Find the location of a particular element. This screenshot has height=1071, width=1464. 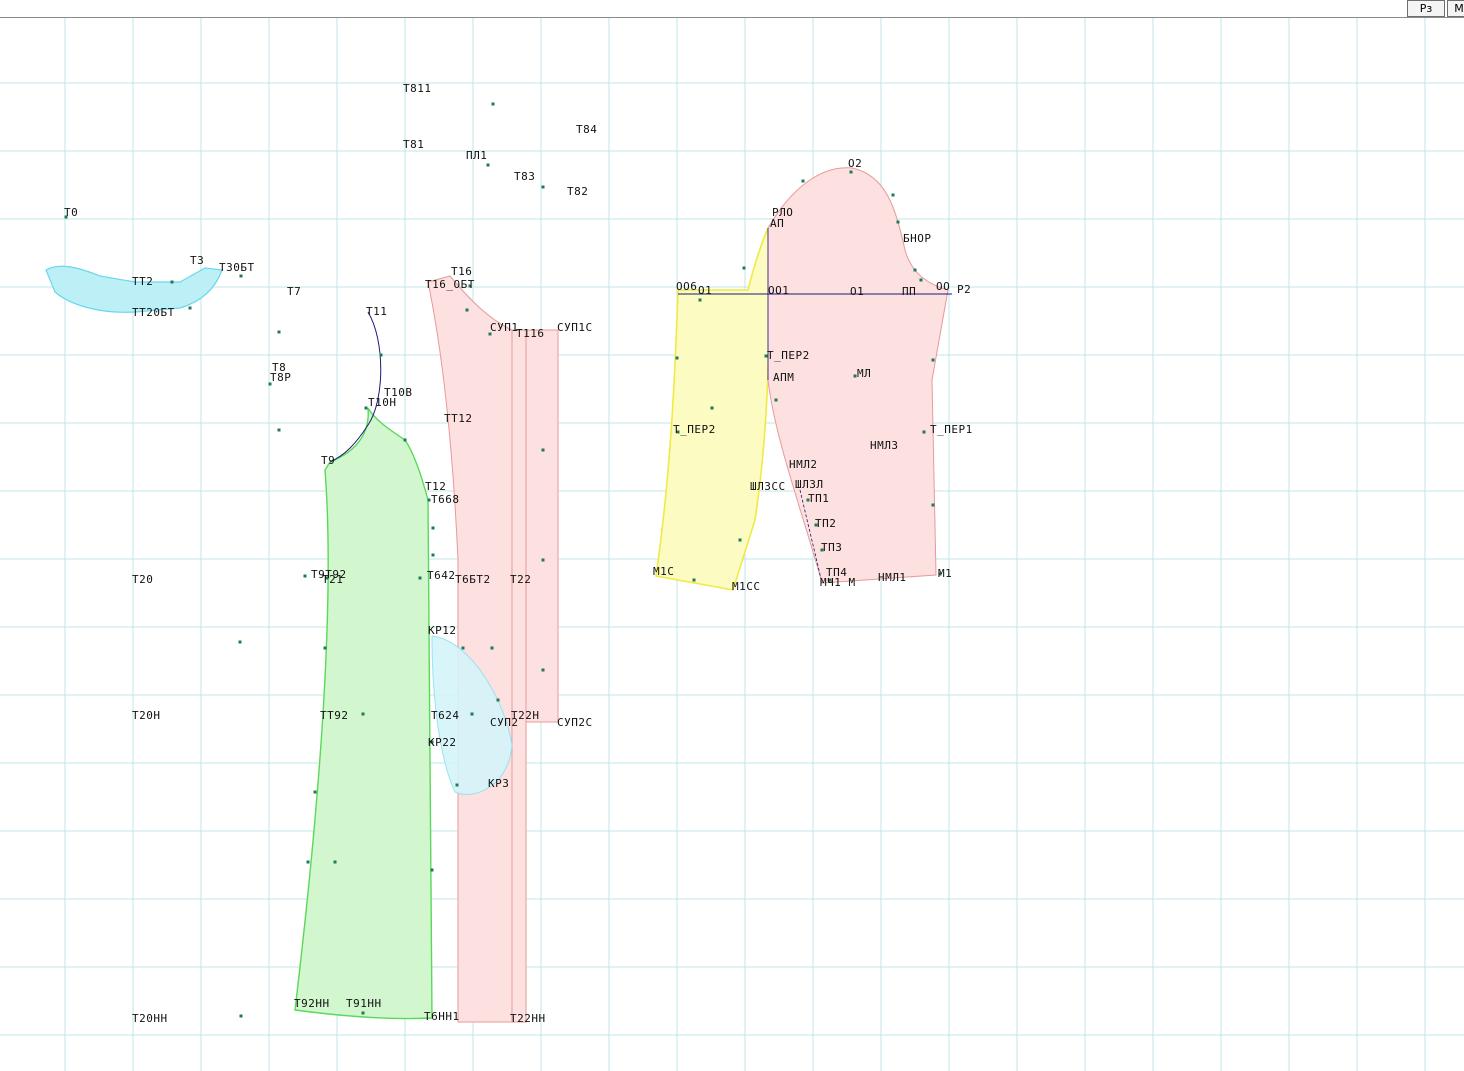

label-t112: ТТ12 is located at coordinates (458, 418).